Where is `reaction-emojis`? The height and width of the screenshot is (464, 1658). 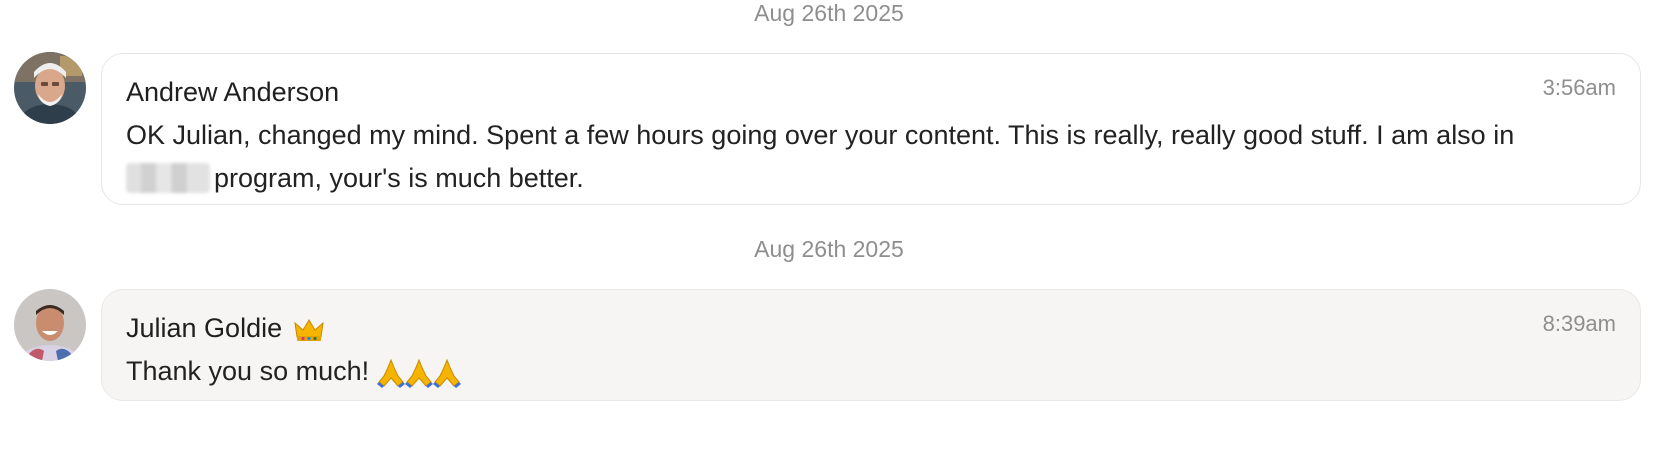 reaction-emojis is located at coordinates (418, 372).